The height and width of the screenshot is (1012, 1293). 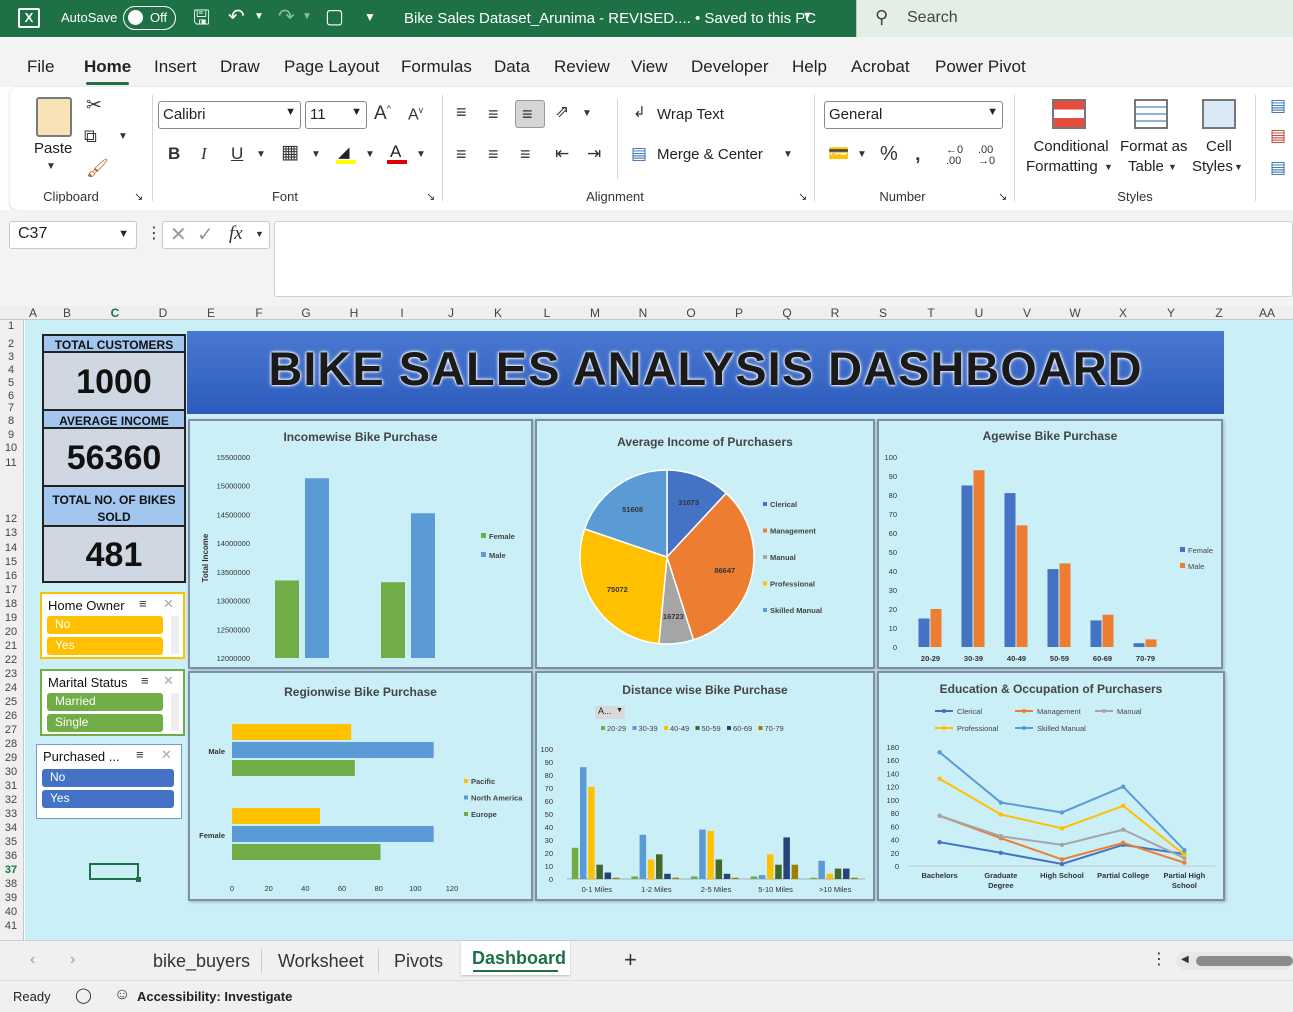 What do you see at coordinates (370, 17) in the screenshot?
I see `customize-qat-icon: ▼` at bounding box center [370, 17].